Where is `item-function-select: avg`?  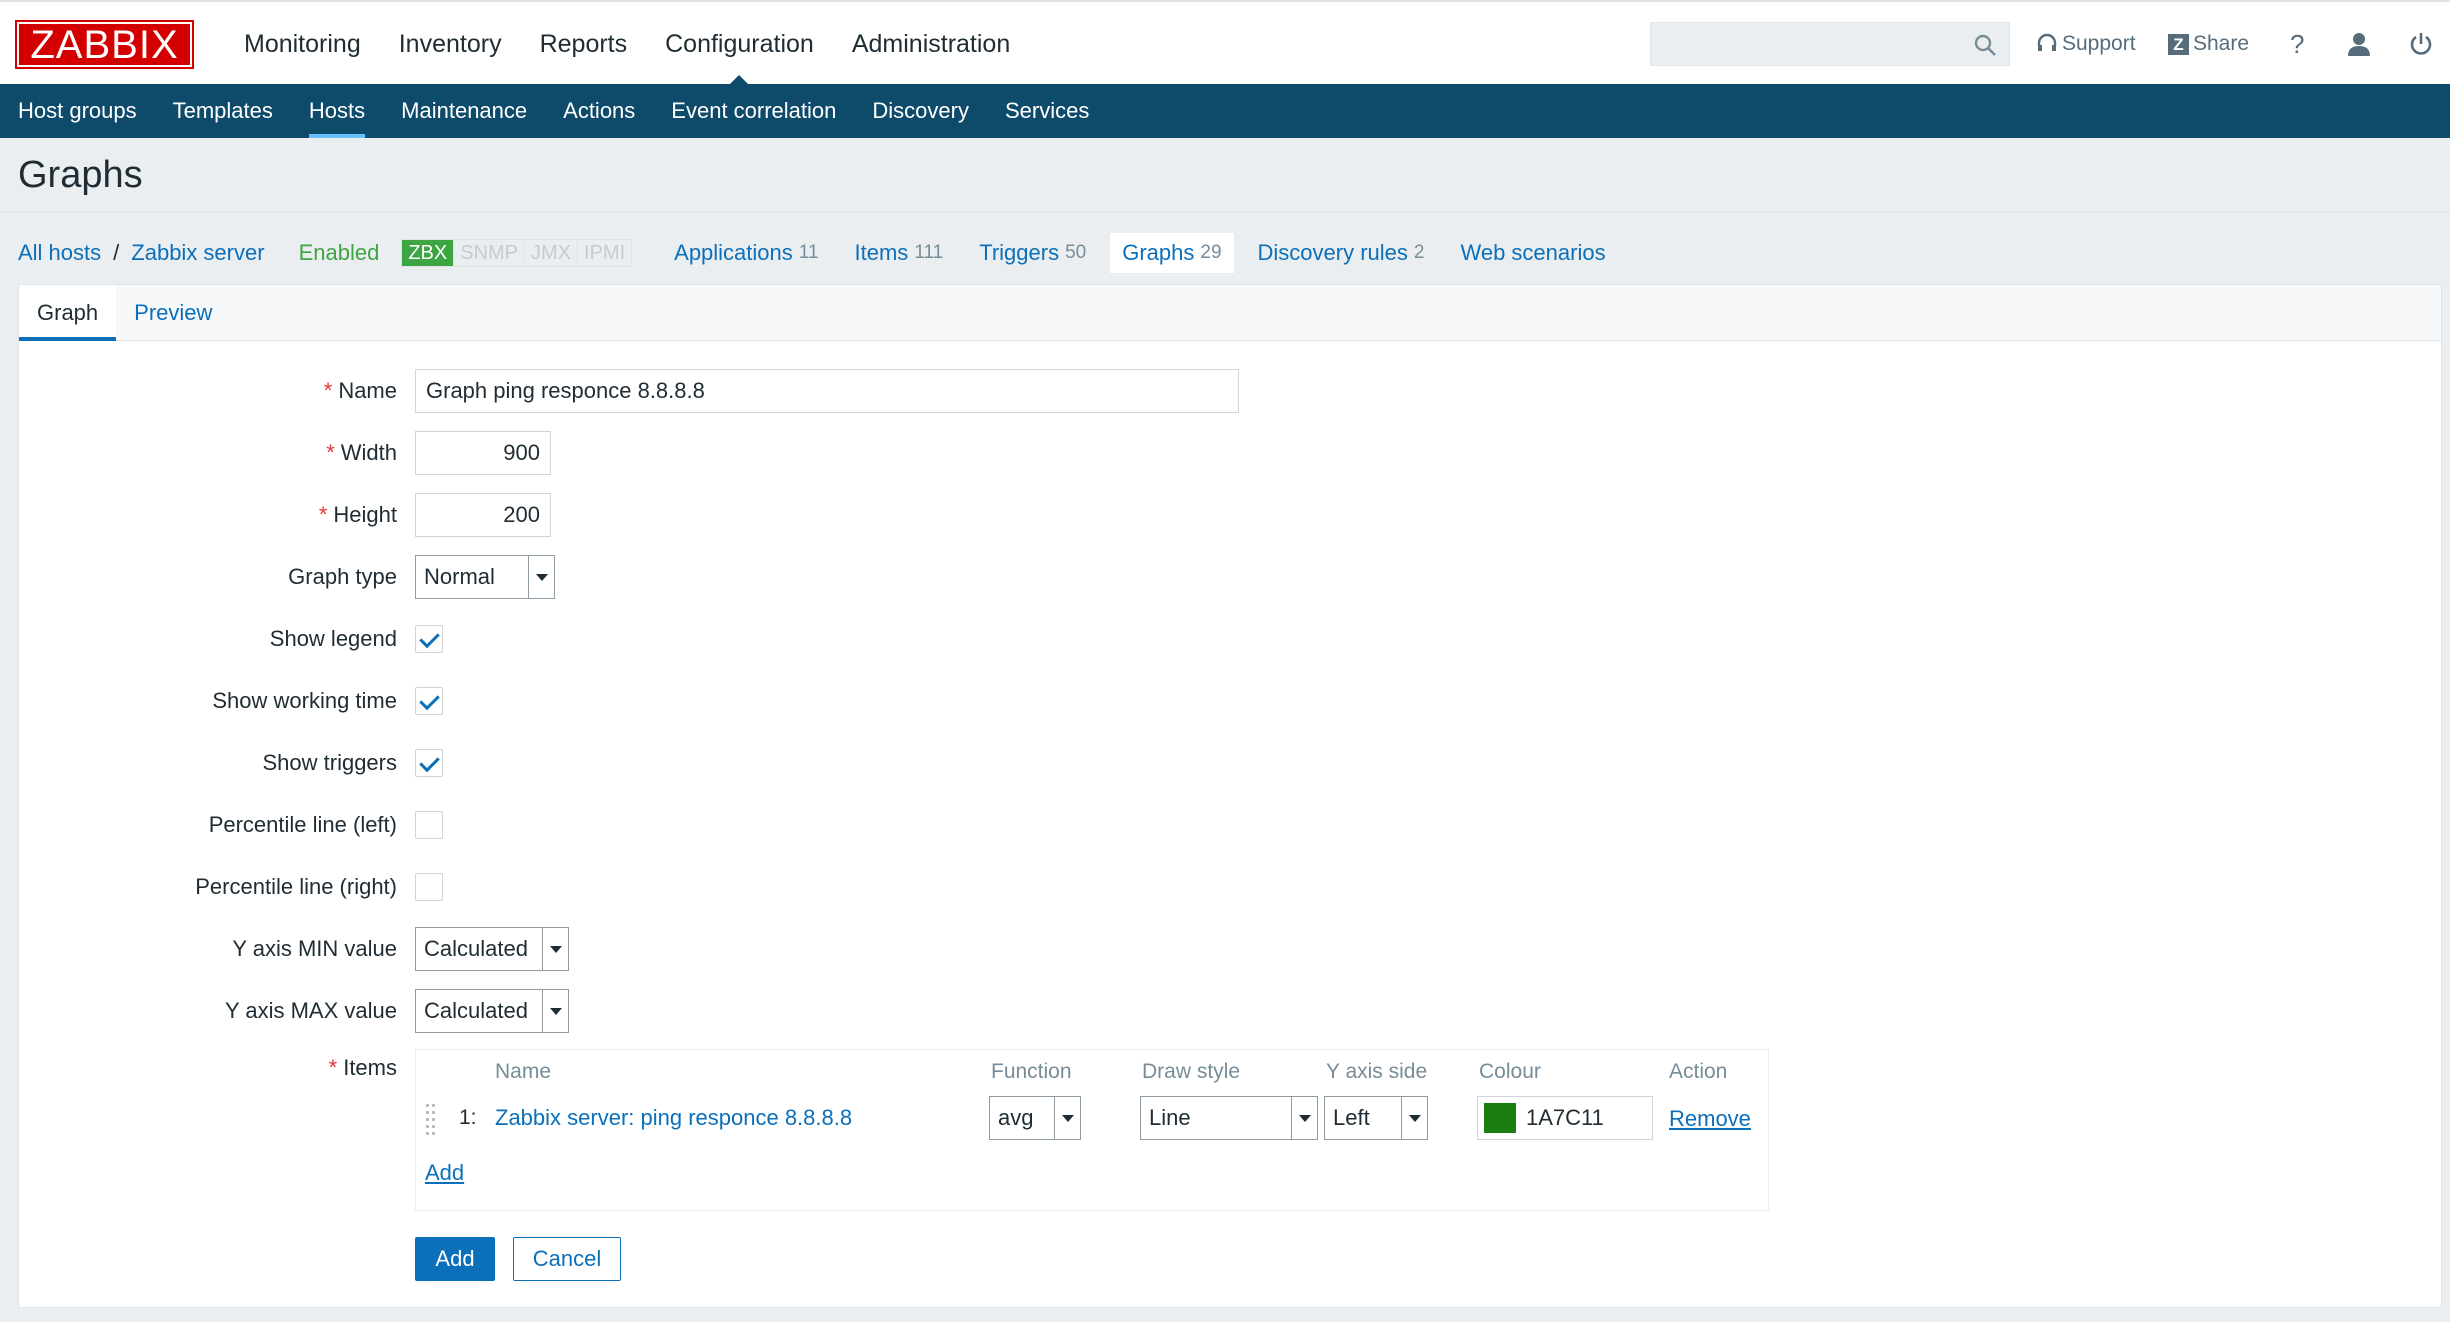 item-function-select: avg is located at coordinates (1035, 1118).